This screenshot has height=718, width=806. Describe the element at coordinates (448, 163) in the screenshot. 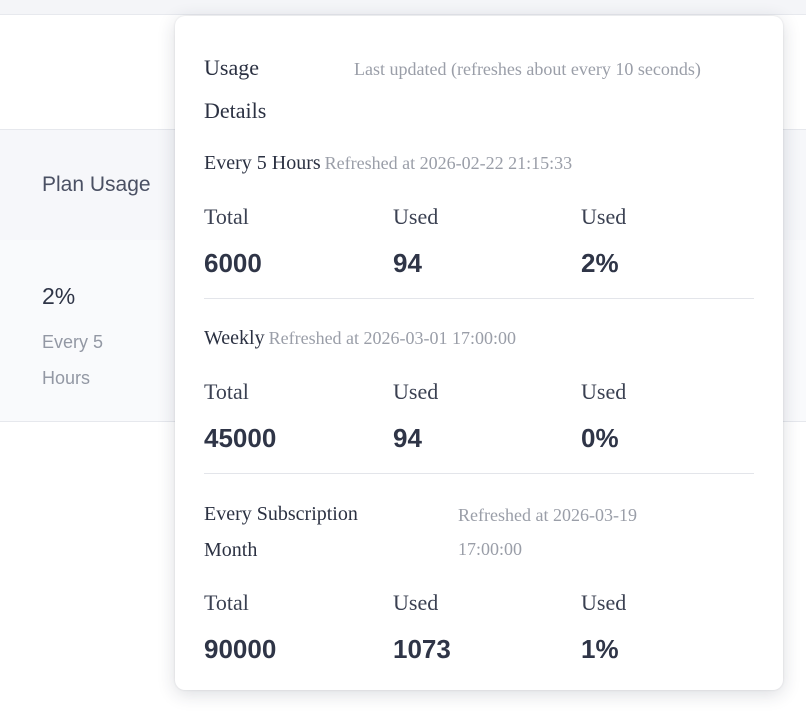

I see `section-refreshed-time: Refreshed at 2026-02-22 21:15:33` at that location.